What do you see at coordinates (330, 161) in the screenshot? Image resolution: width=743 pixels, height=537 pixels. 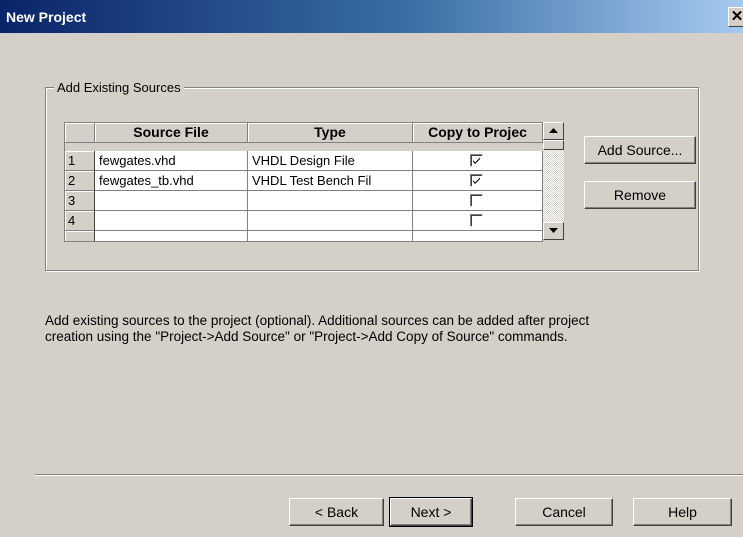 I see `type-cell: VHDL Design File` at bounding box center [330, 161].